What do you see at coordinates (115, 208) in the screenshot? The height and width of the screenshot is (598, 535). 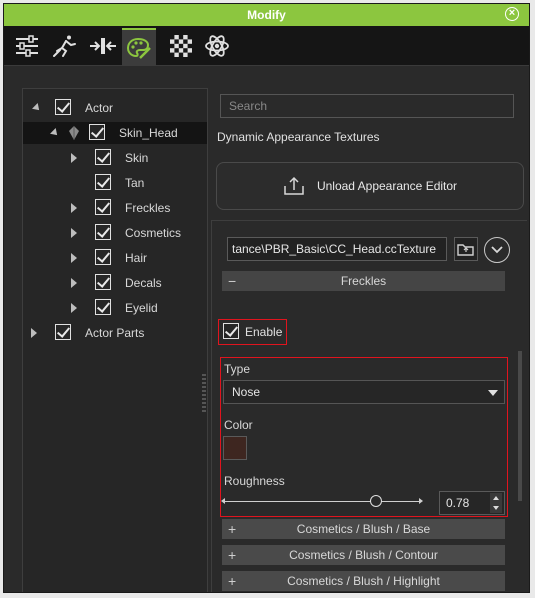 I see `tree-item-freckles: Freckles` at bounding box center [115, 208].